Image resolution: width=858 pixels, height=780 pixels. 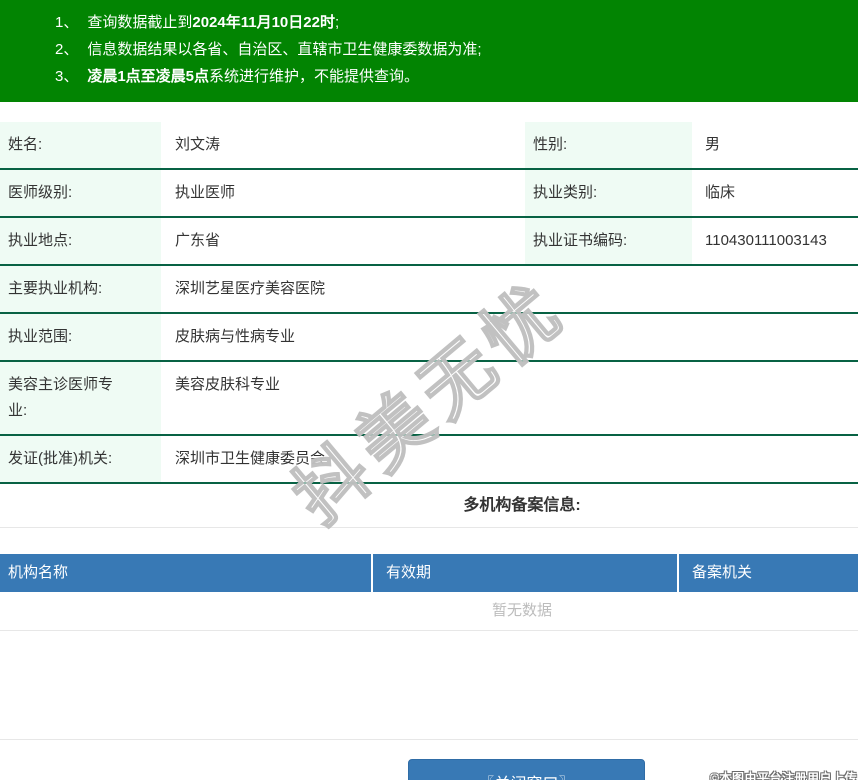 I want to click on doctor-level-label: 医师级别:, so click(x=80, y=193).